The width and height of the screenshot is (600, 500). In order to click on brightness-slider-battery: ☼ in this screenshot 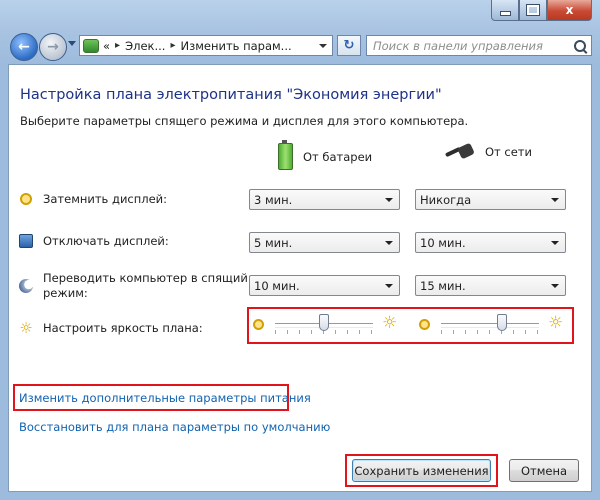, I will do `click(326, 325)`.